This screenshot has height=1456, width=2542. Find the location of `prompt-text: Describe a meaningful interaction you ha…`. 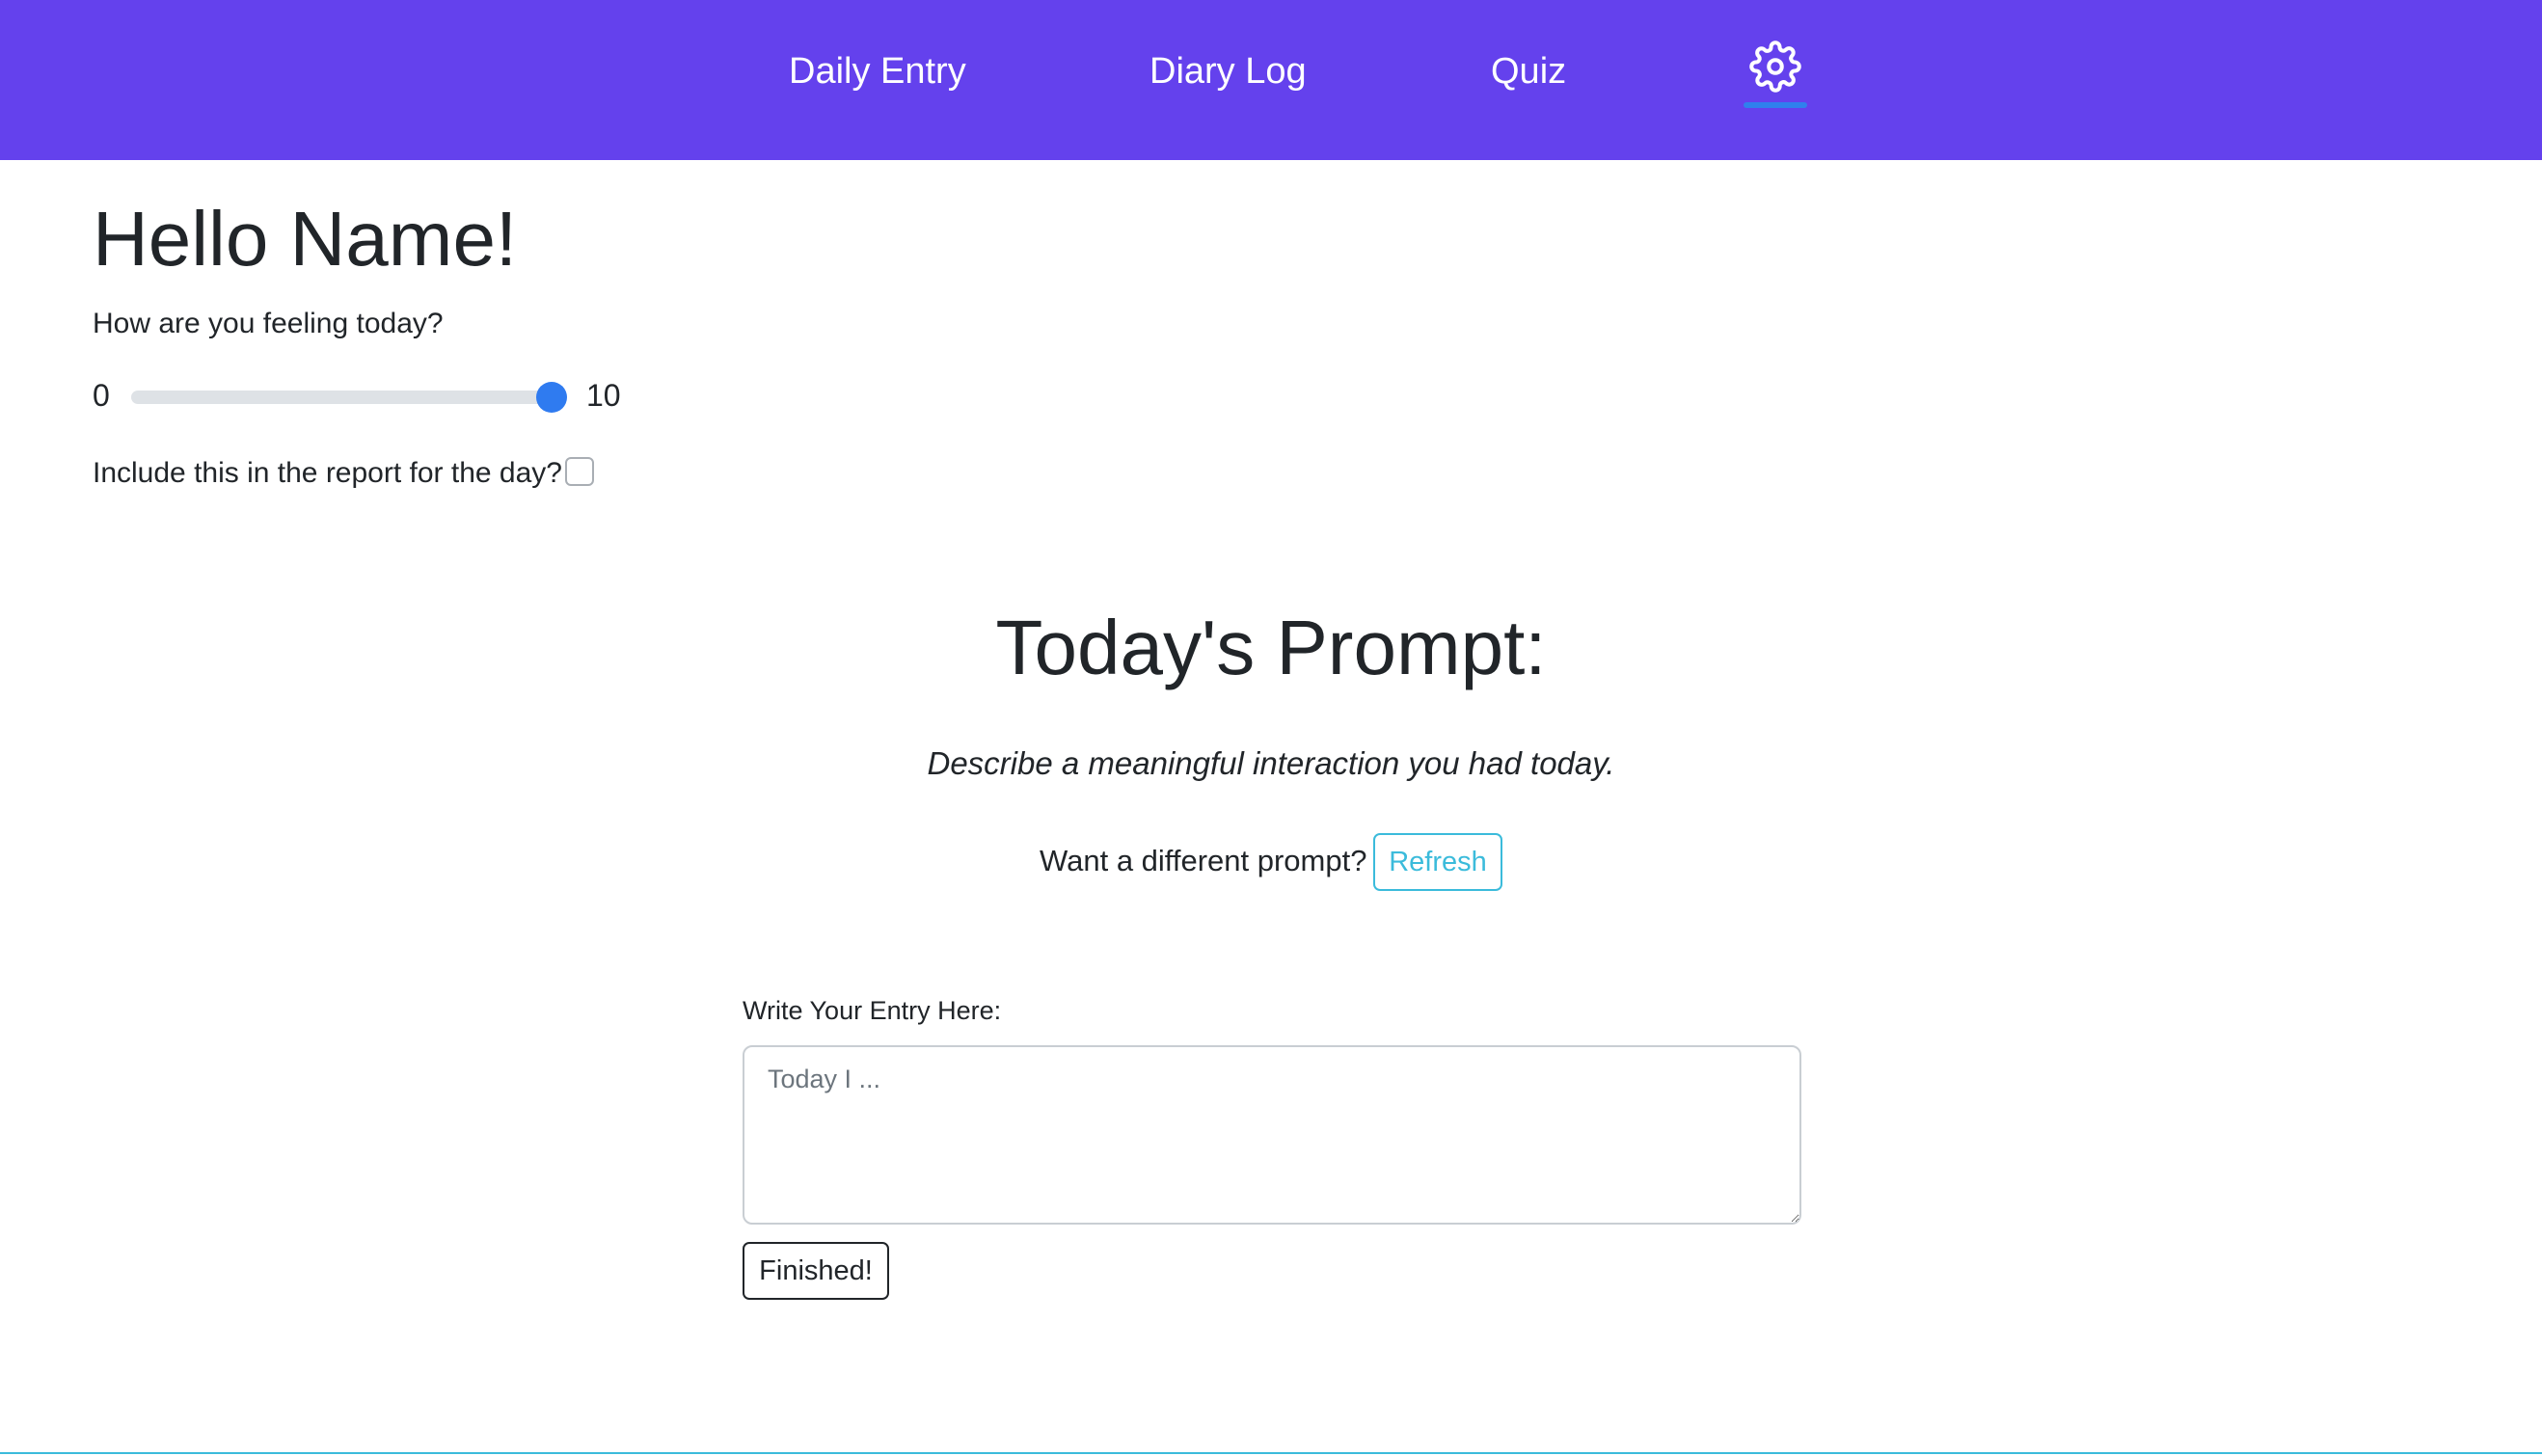

prompt-text: Describe a meaningful interaction you ha… is located at coordinates (1271, 763).